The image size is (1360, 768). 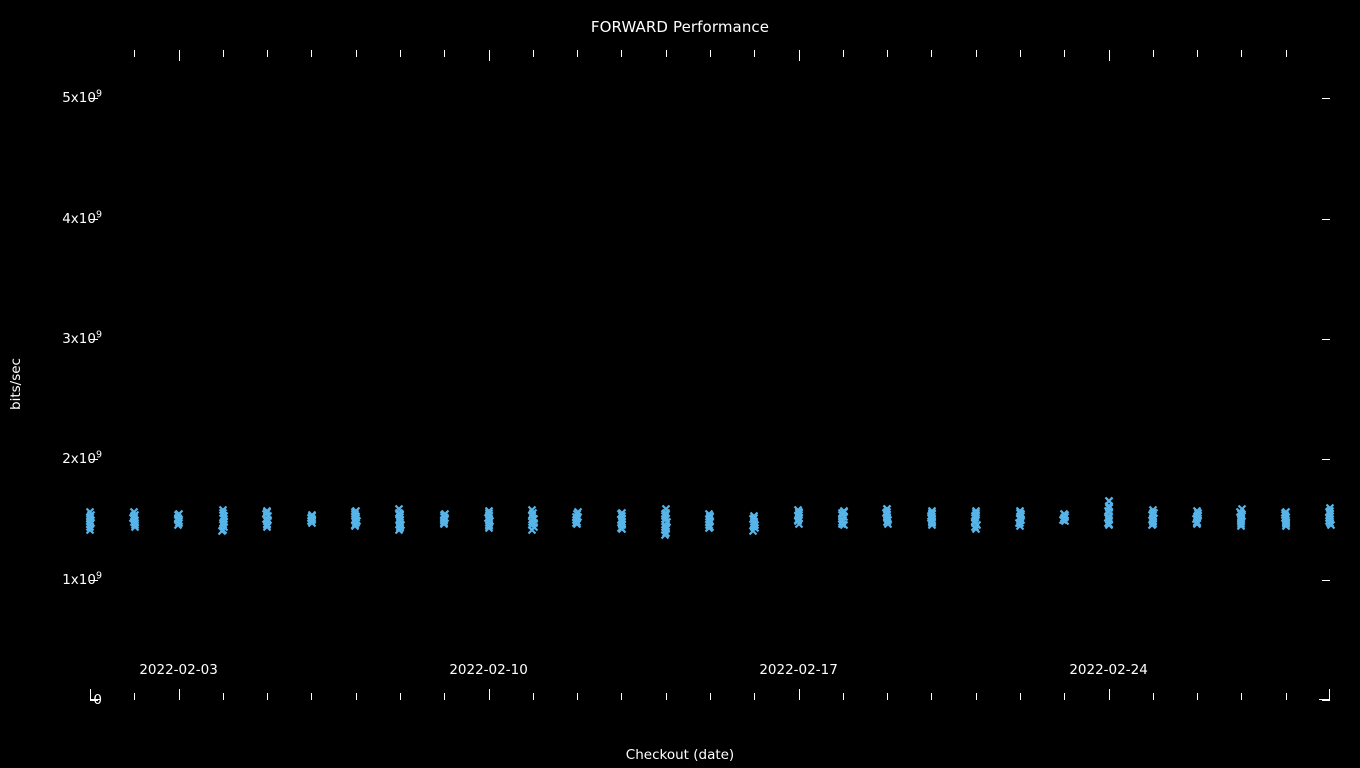 I want to click on y-tick-right, so click(x=1326, y=460).